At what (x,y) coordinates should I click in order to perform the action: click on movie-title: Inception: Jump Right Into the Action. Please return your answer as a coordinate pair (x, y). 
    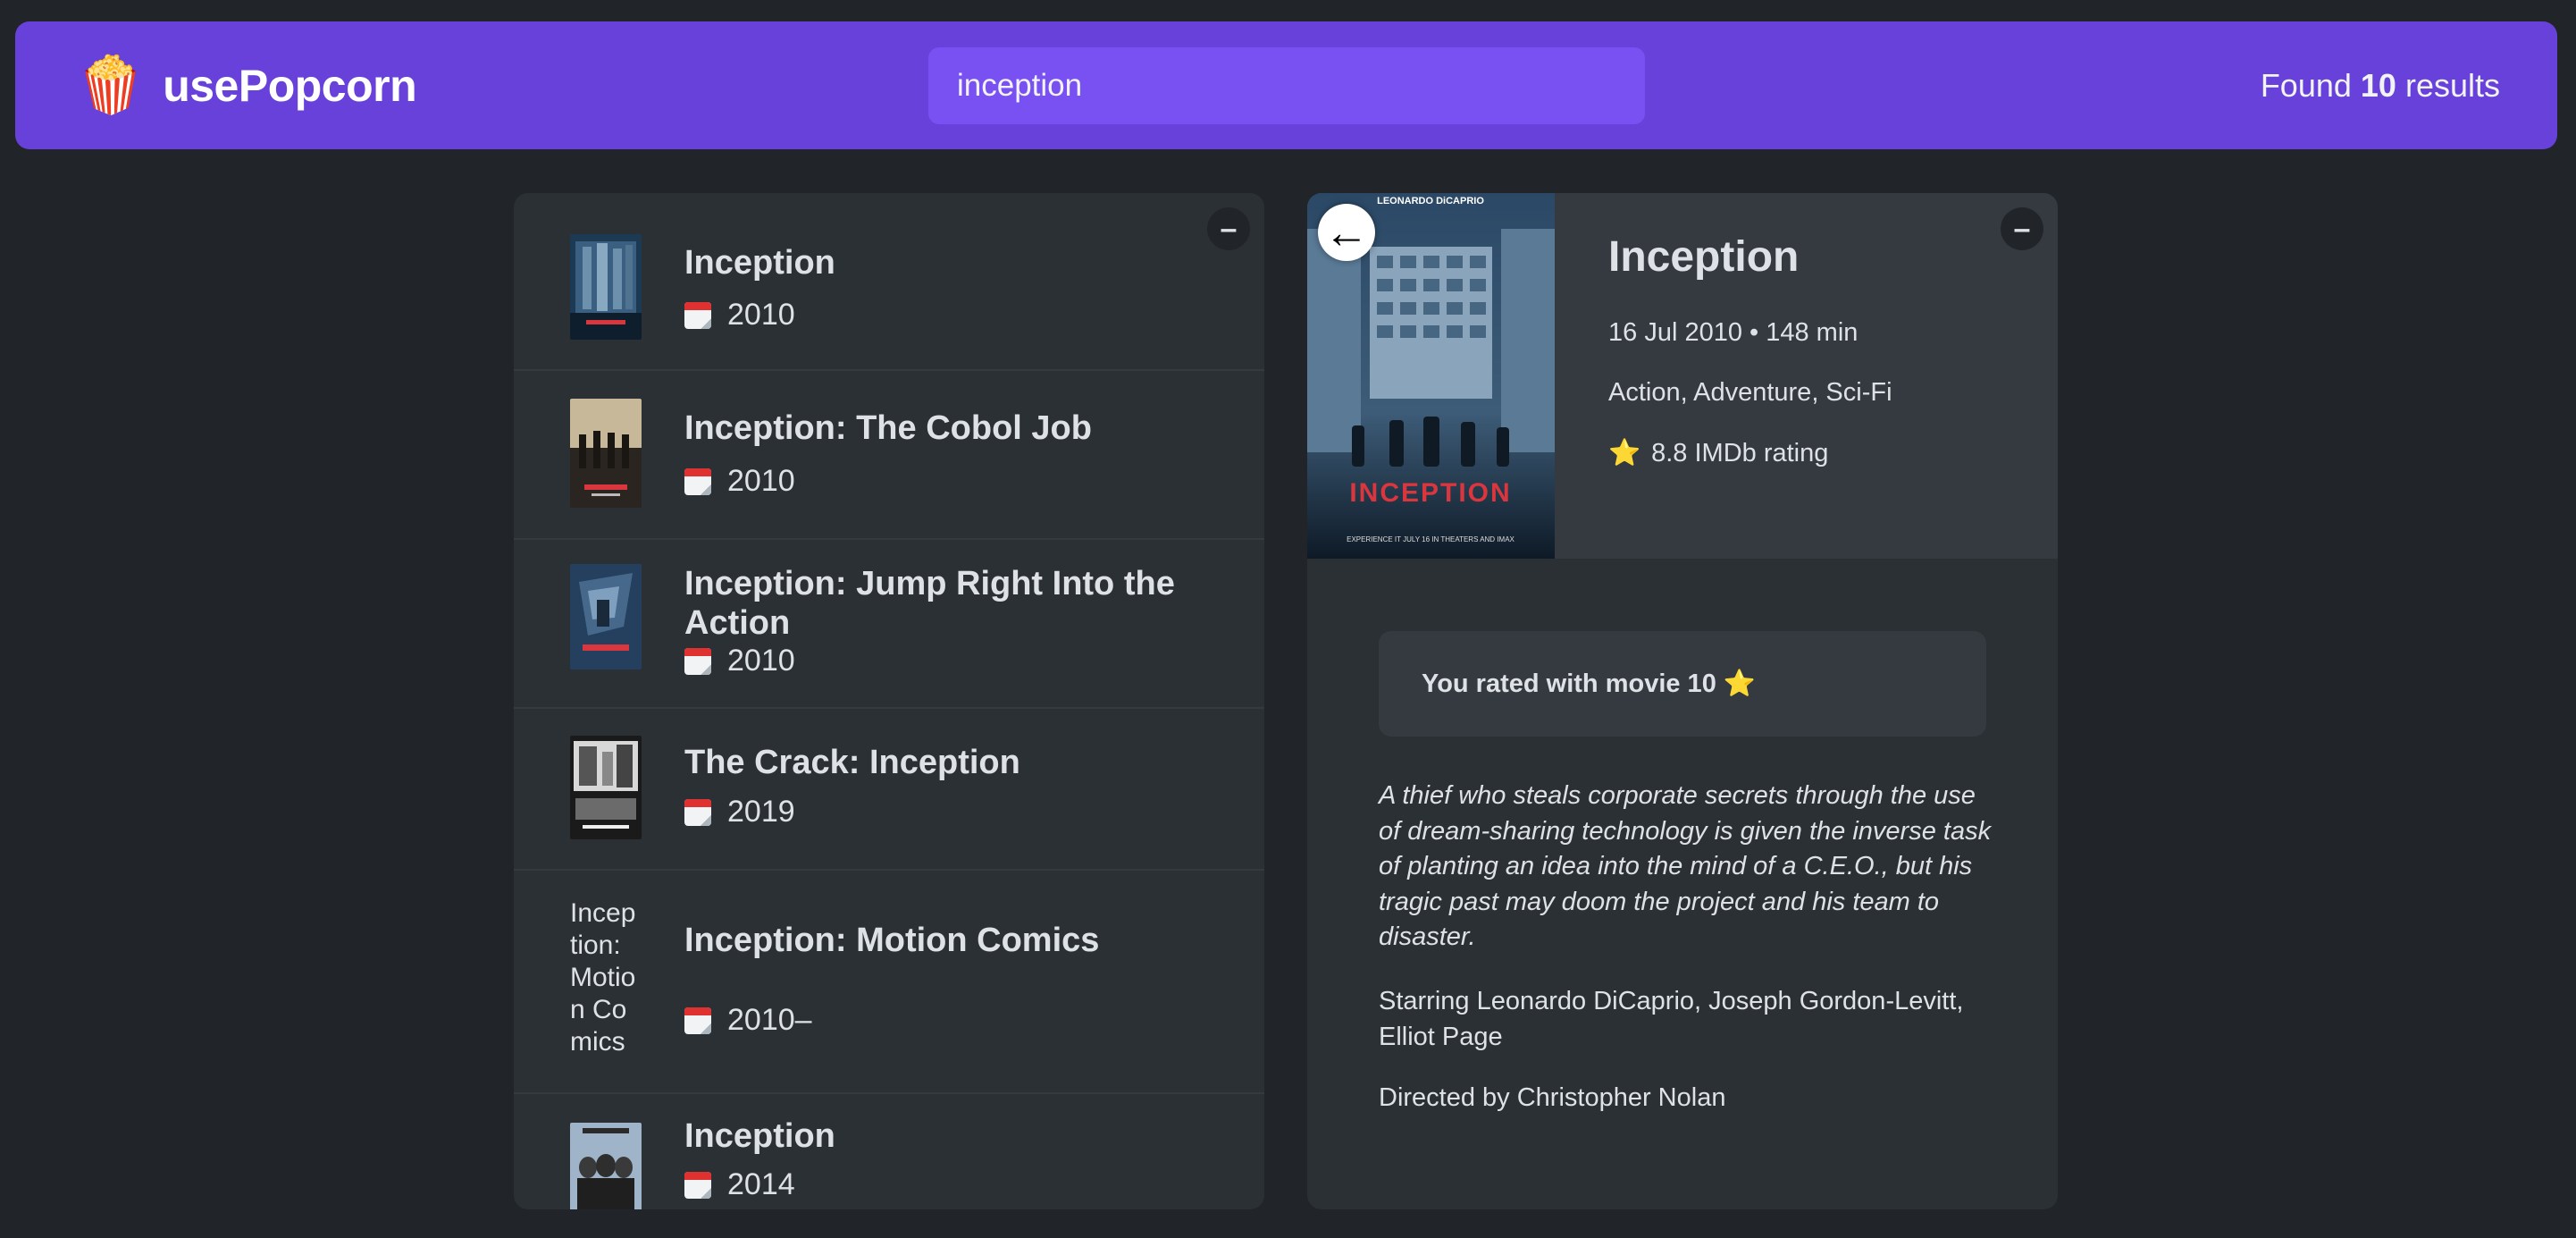
    Looking at the image, I should click on (930, 604).